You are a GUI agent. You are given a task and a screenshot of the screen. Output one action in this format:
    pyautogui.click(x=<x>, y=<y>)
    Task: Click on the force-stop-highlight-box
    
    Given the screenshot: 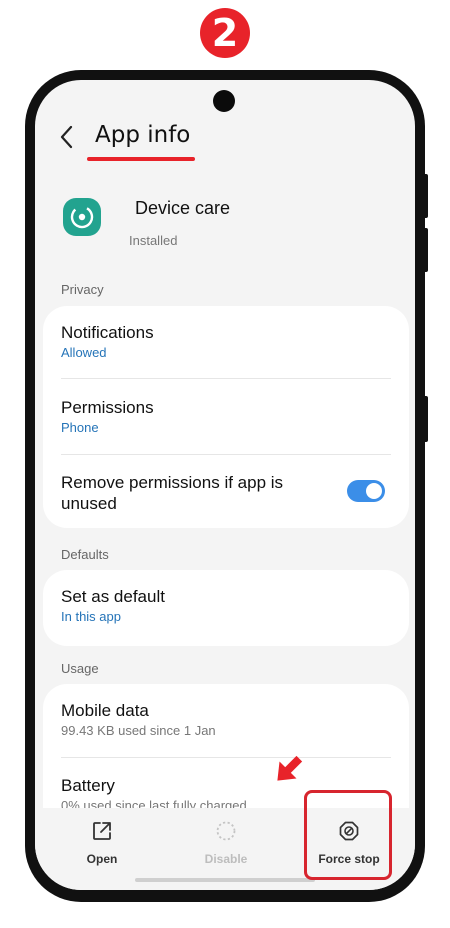 What is the action you would take?
    pyautogui.click(x=348, y=835)
    